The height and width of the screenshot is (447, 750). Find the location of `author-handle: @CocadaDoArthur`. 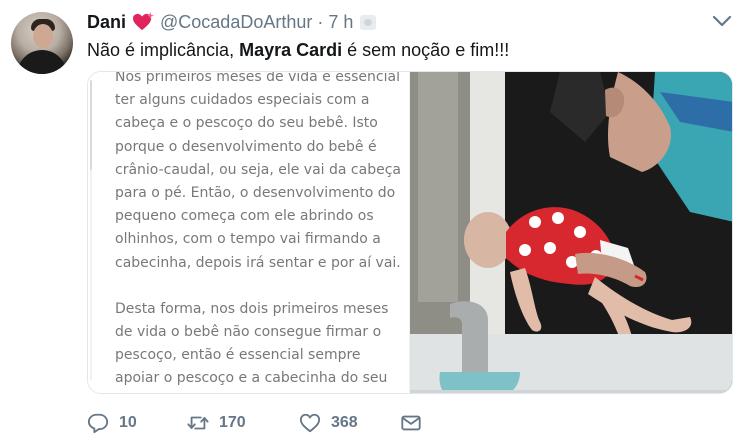

author-handle: @CocadaDoArthur is located at coordinates (236, 22).